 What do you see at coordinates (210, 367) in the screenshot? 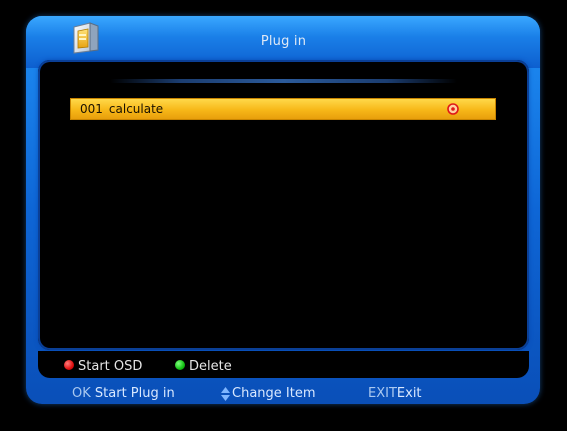
I see `delete-hint: Delete` at bounding box center [210, 367].